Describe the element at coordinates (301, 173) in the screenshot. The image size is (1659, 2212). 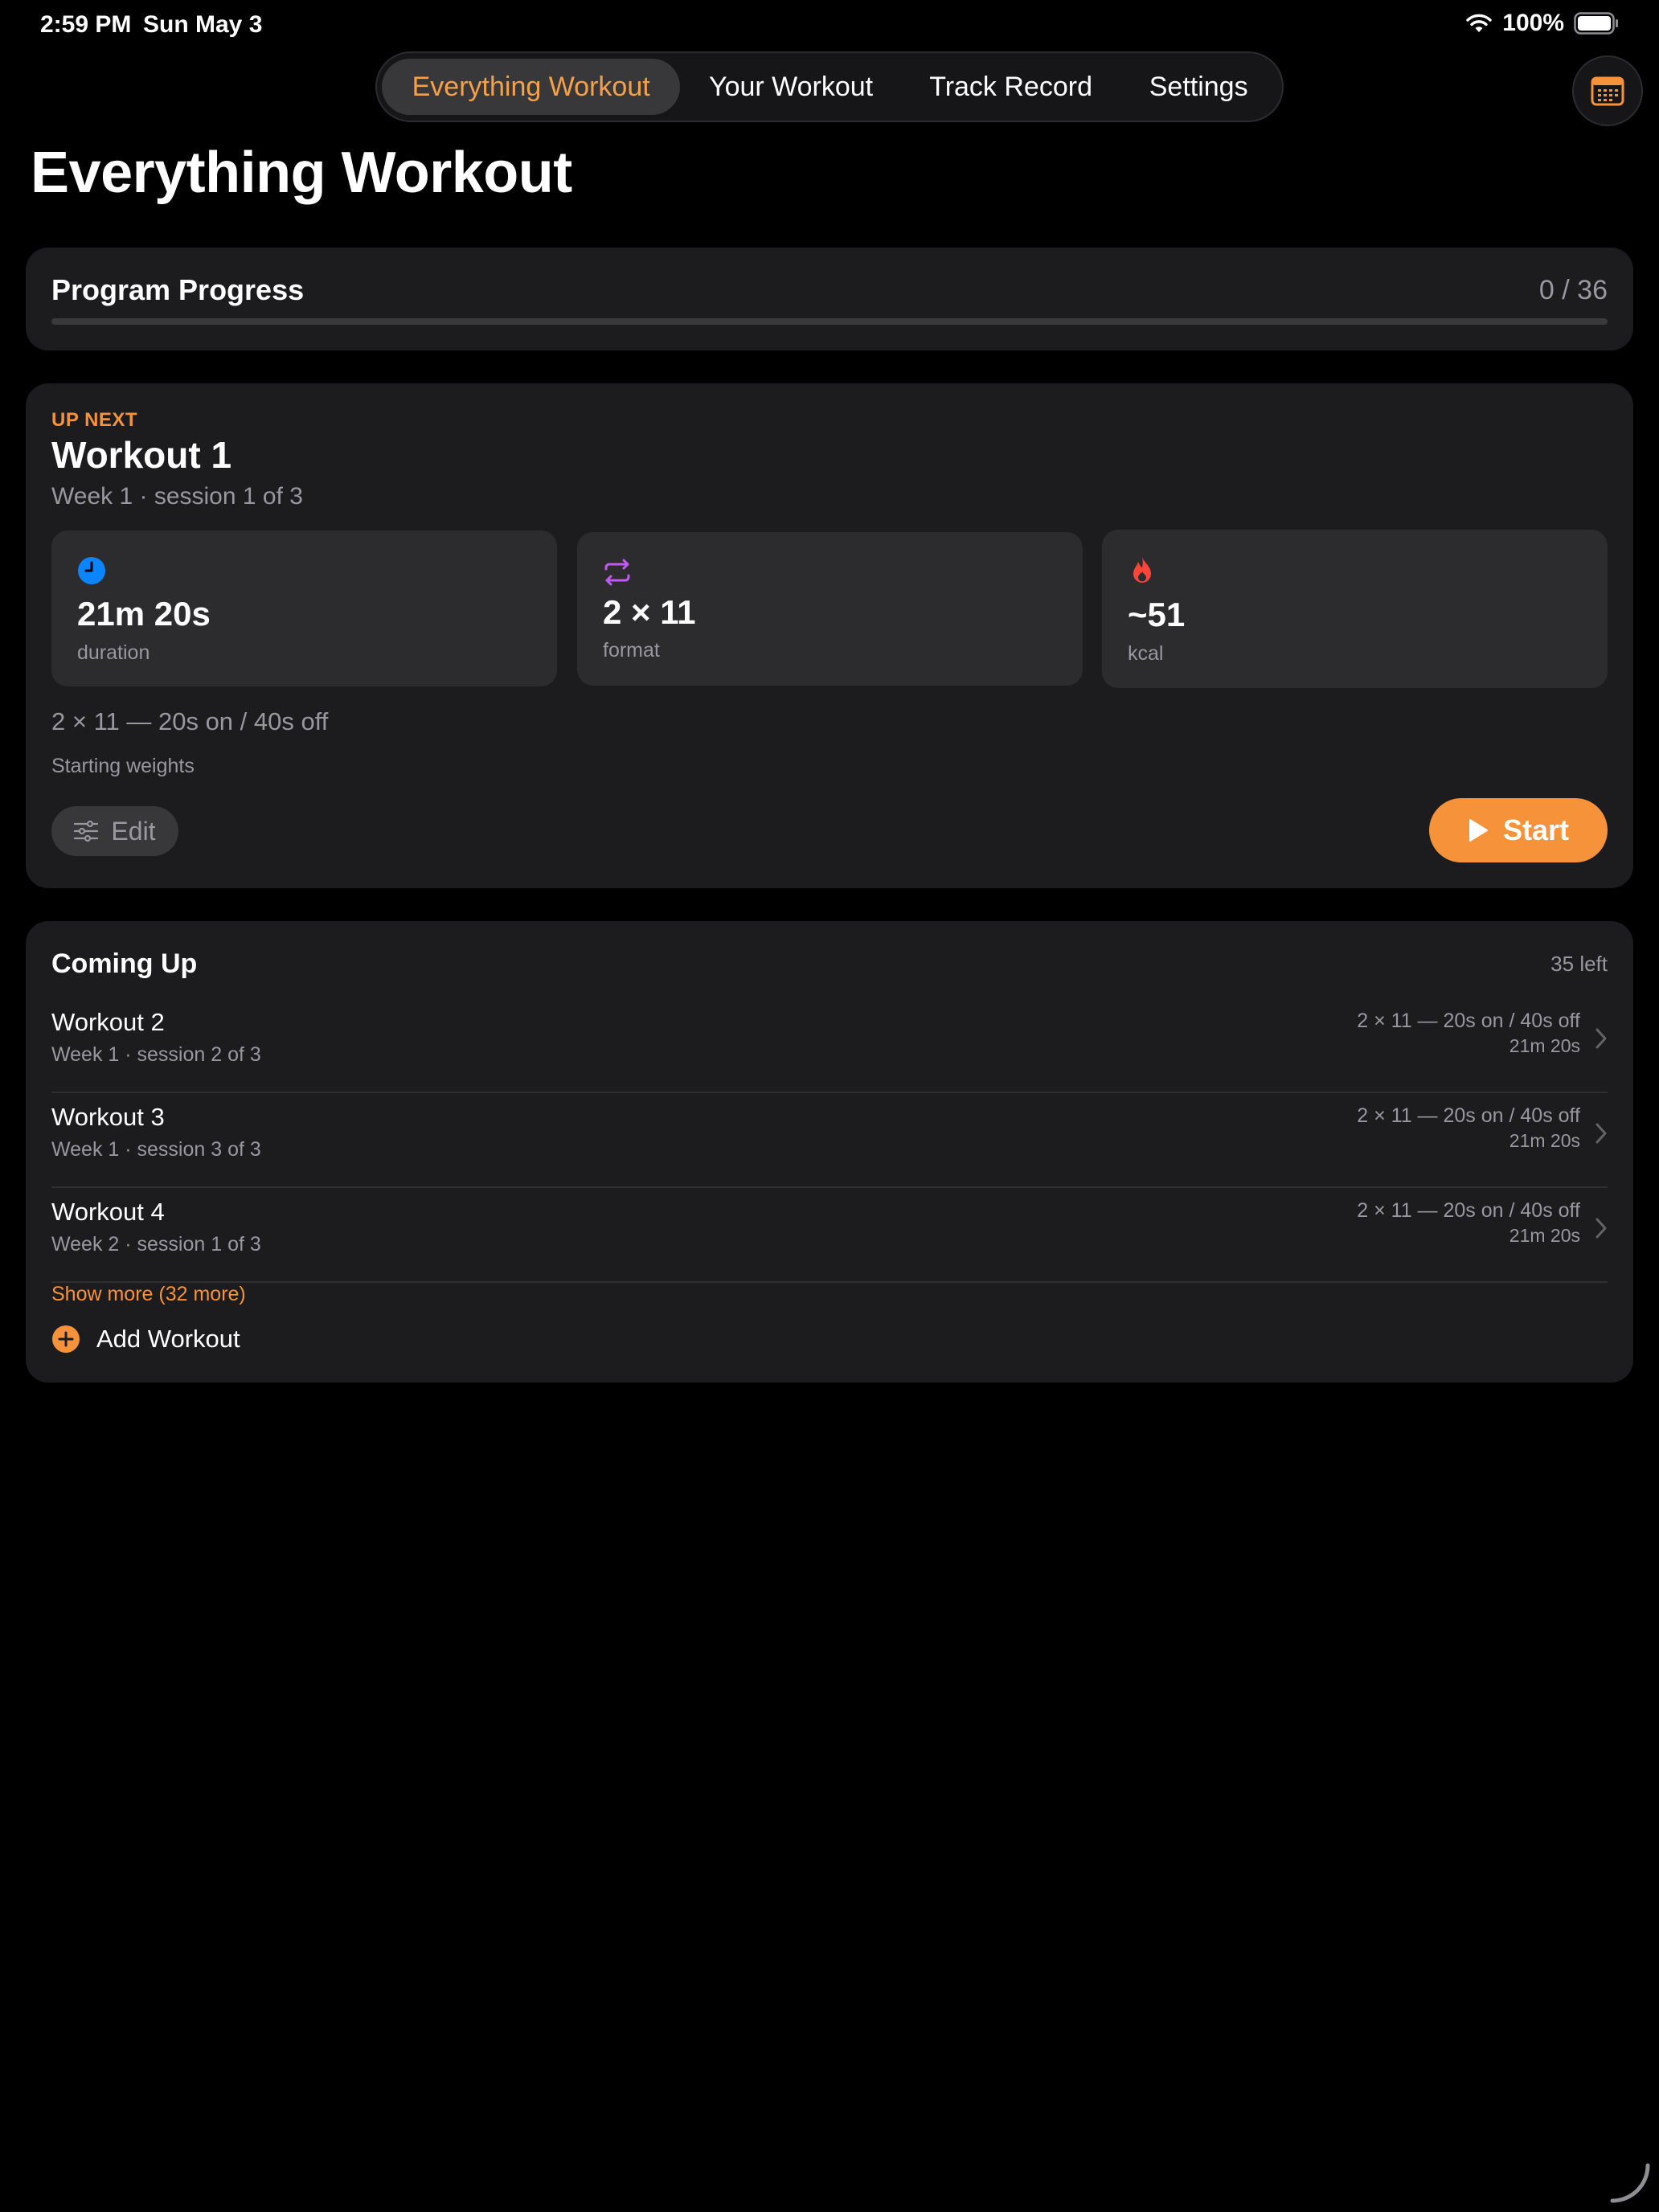
I see `page-title: Everything Workout` at that location.